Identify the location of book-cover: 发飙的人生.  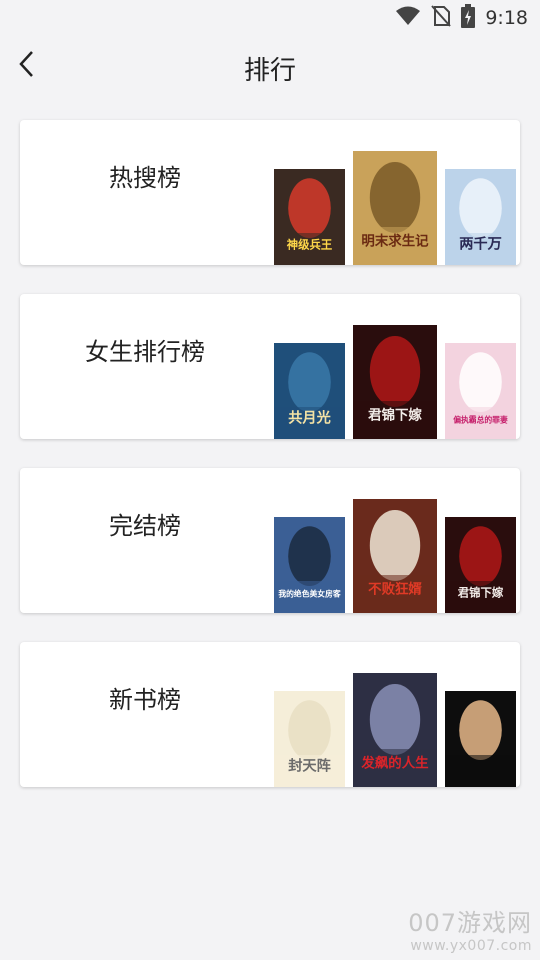
(395, 730).